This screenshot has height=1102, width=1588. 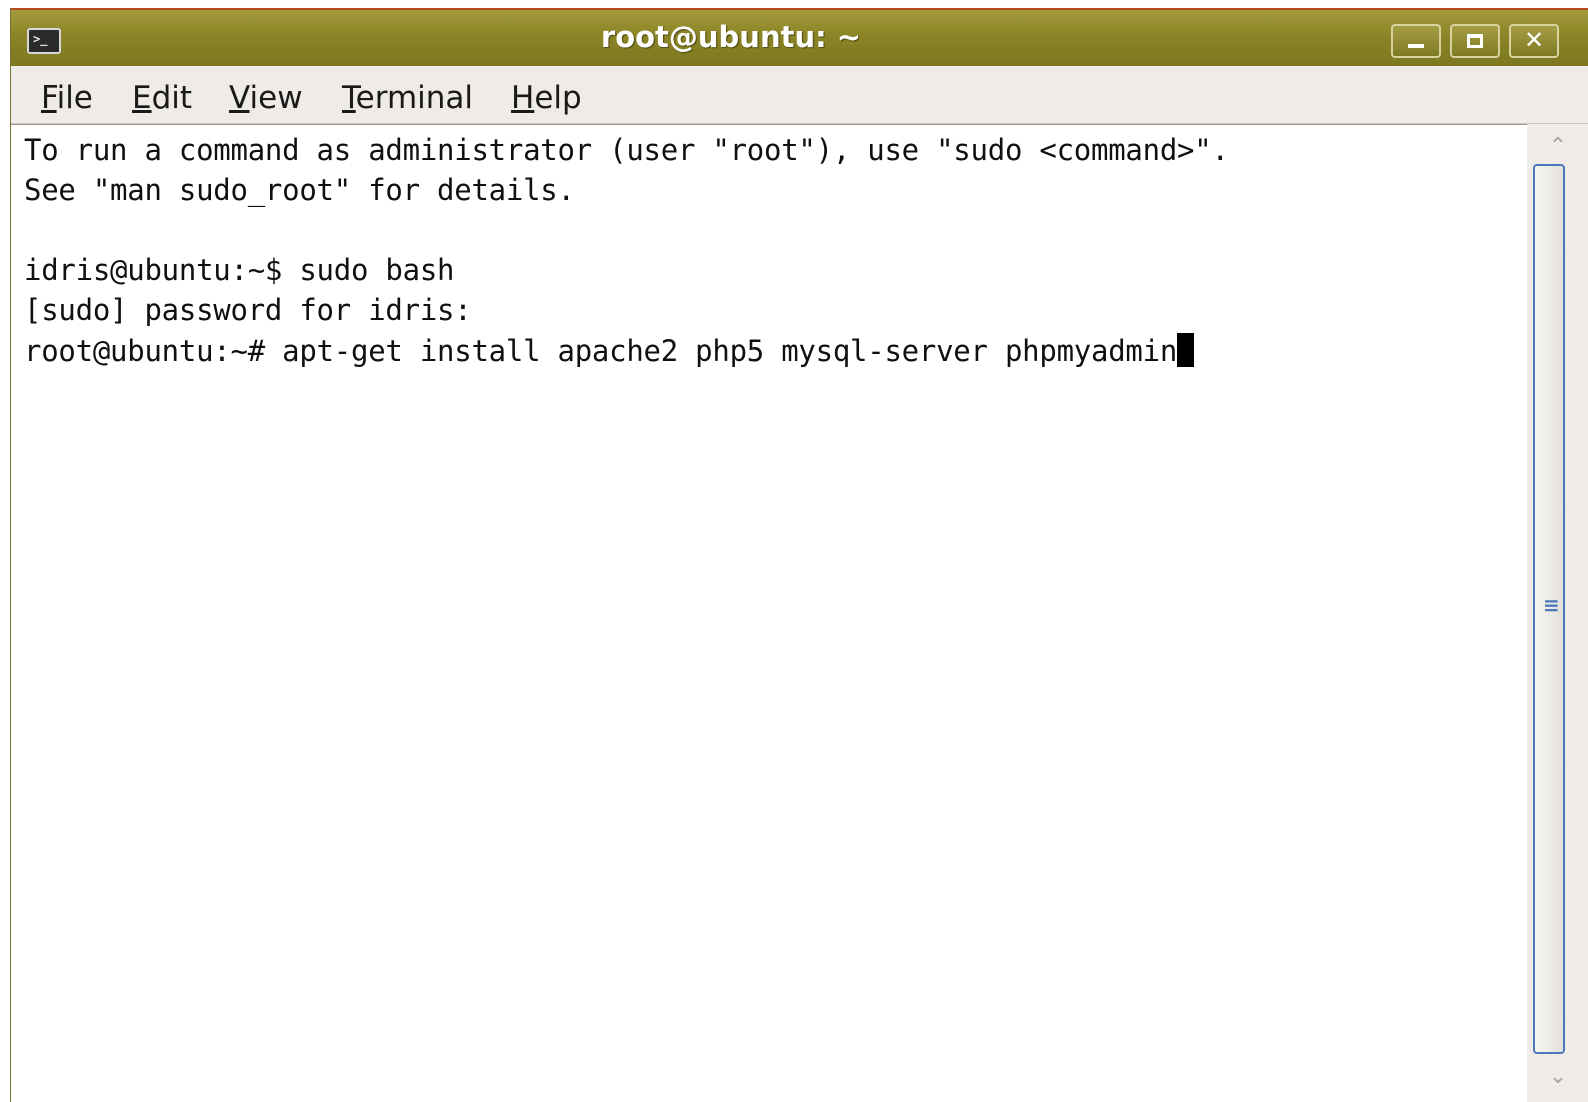 What do you see at coordinates (349, 98) in the screenshot?
I see `menu-mnemonic: T` at bounding box center [349, 98].